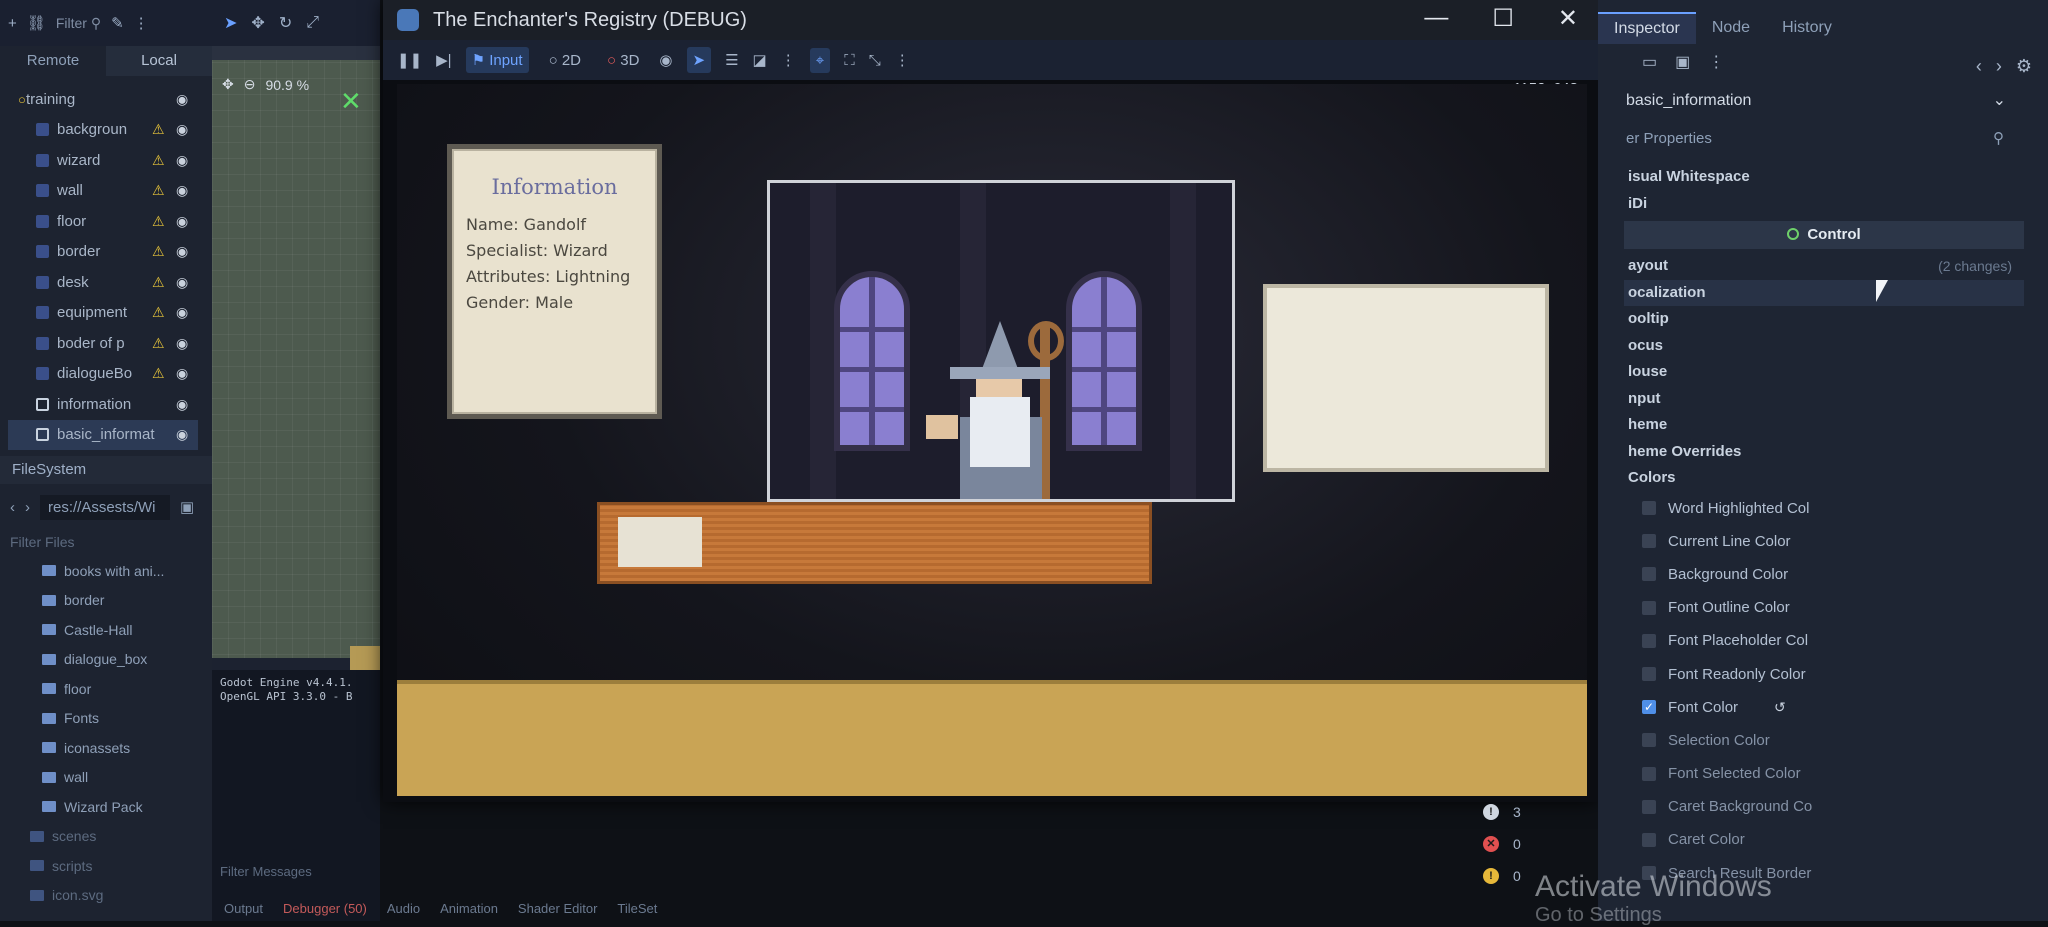 The width and height of the screenshot is (2048, 927). Describe the element at coordinates (12, 23) in the screenshot. I see `add-node-icon: +` at that location.